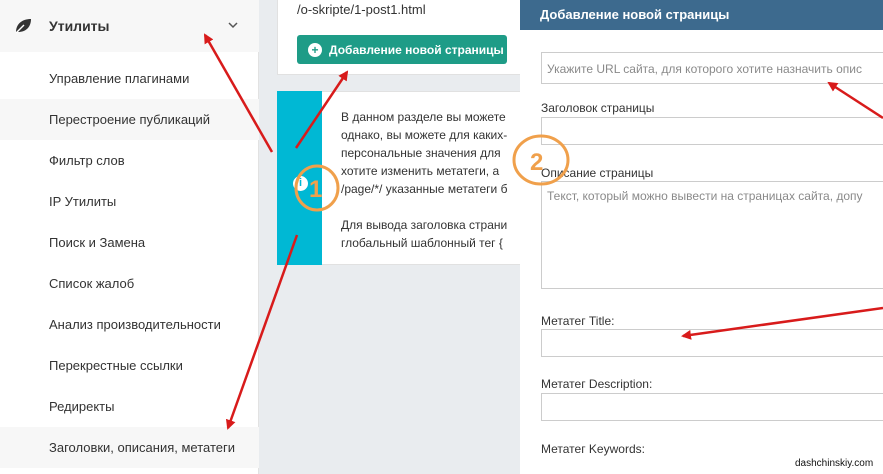 Image resolution: width=883 pixels, height=474 pixels. Describe the element at coordinates (129, 406) in the screenshot. I see `sidebar-item-redirects: Редиректы` at that location.